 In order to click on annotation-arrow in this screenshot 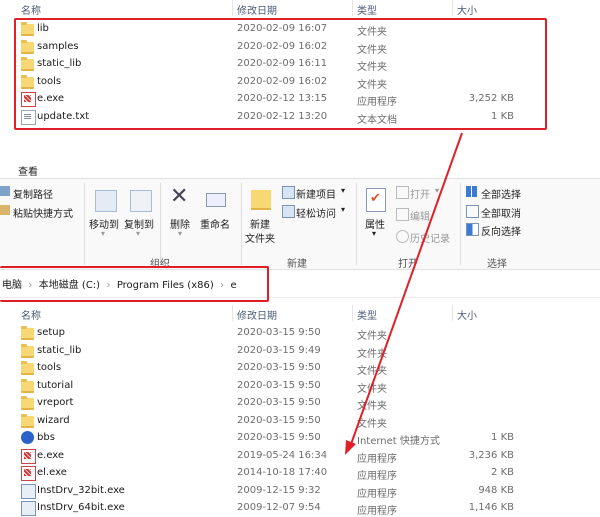, I will do `click(404, 293)`.